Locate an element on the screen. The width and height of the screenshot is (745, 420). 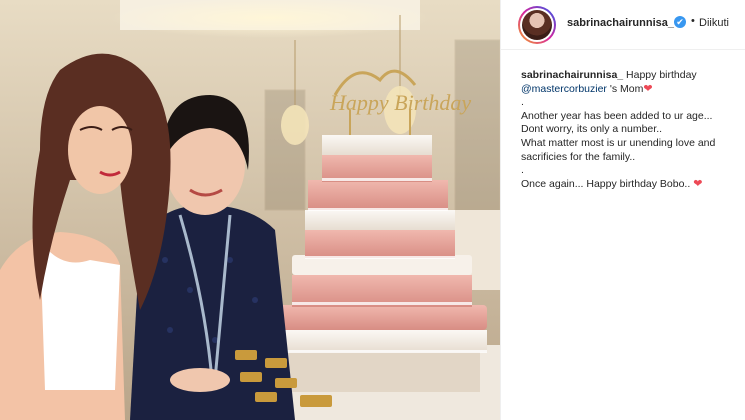
verified-icon: ✔ is located at coordinates (680, 22).